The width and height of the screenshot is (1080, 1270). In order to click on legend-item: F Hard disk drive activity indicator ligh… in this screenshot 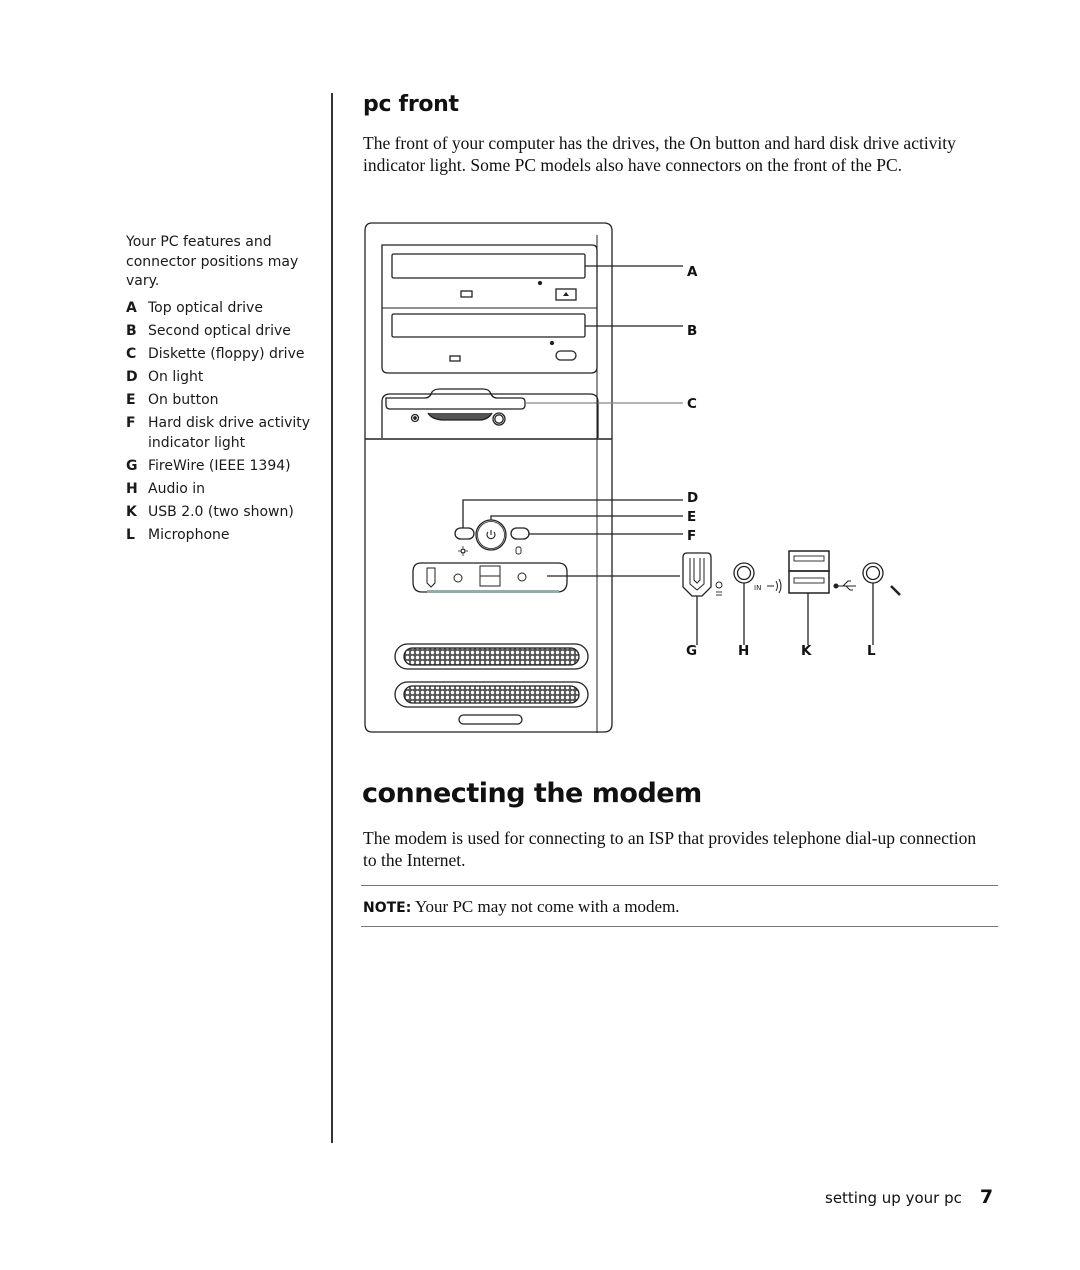, I will do `click(226, 433)`.